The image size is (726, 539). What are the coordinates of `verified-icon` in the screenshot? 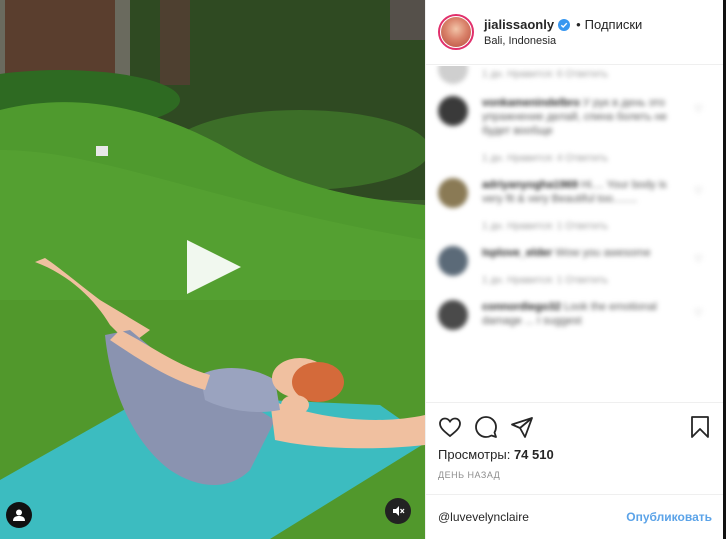 It's located at (564, 24).